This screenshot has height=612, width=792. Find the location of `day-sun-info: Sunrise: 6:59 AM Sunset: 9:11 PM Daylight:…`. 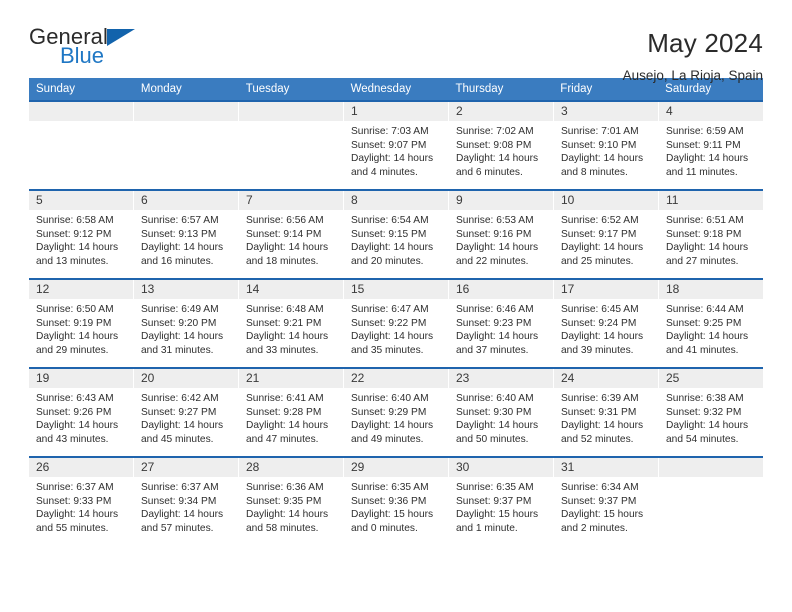

day-sun-info: Sunrise: 6:59 AM Sunset: 9:11 PM Daylight:… is located at coordinates (711, 150).